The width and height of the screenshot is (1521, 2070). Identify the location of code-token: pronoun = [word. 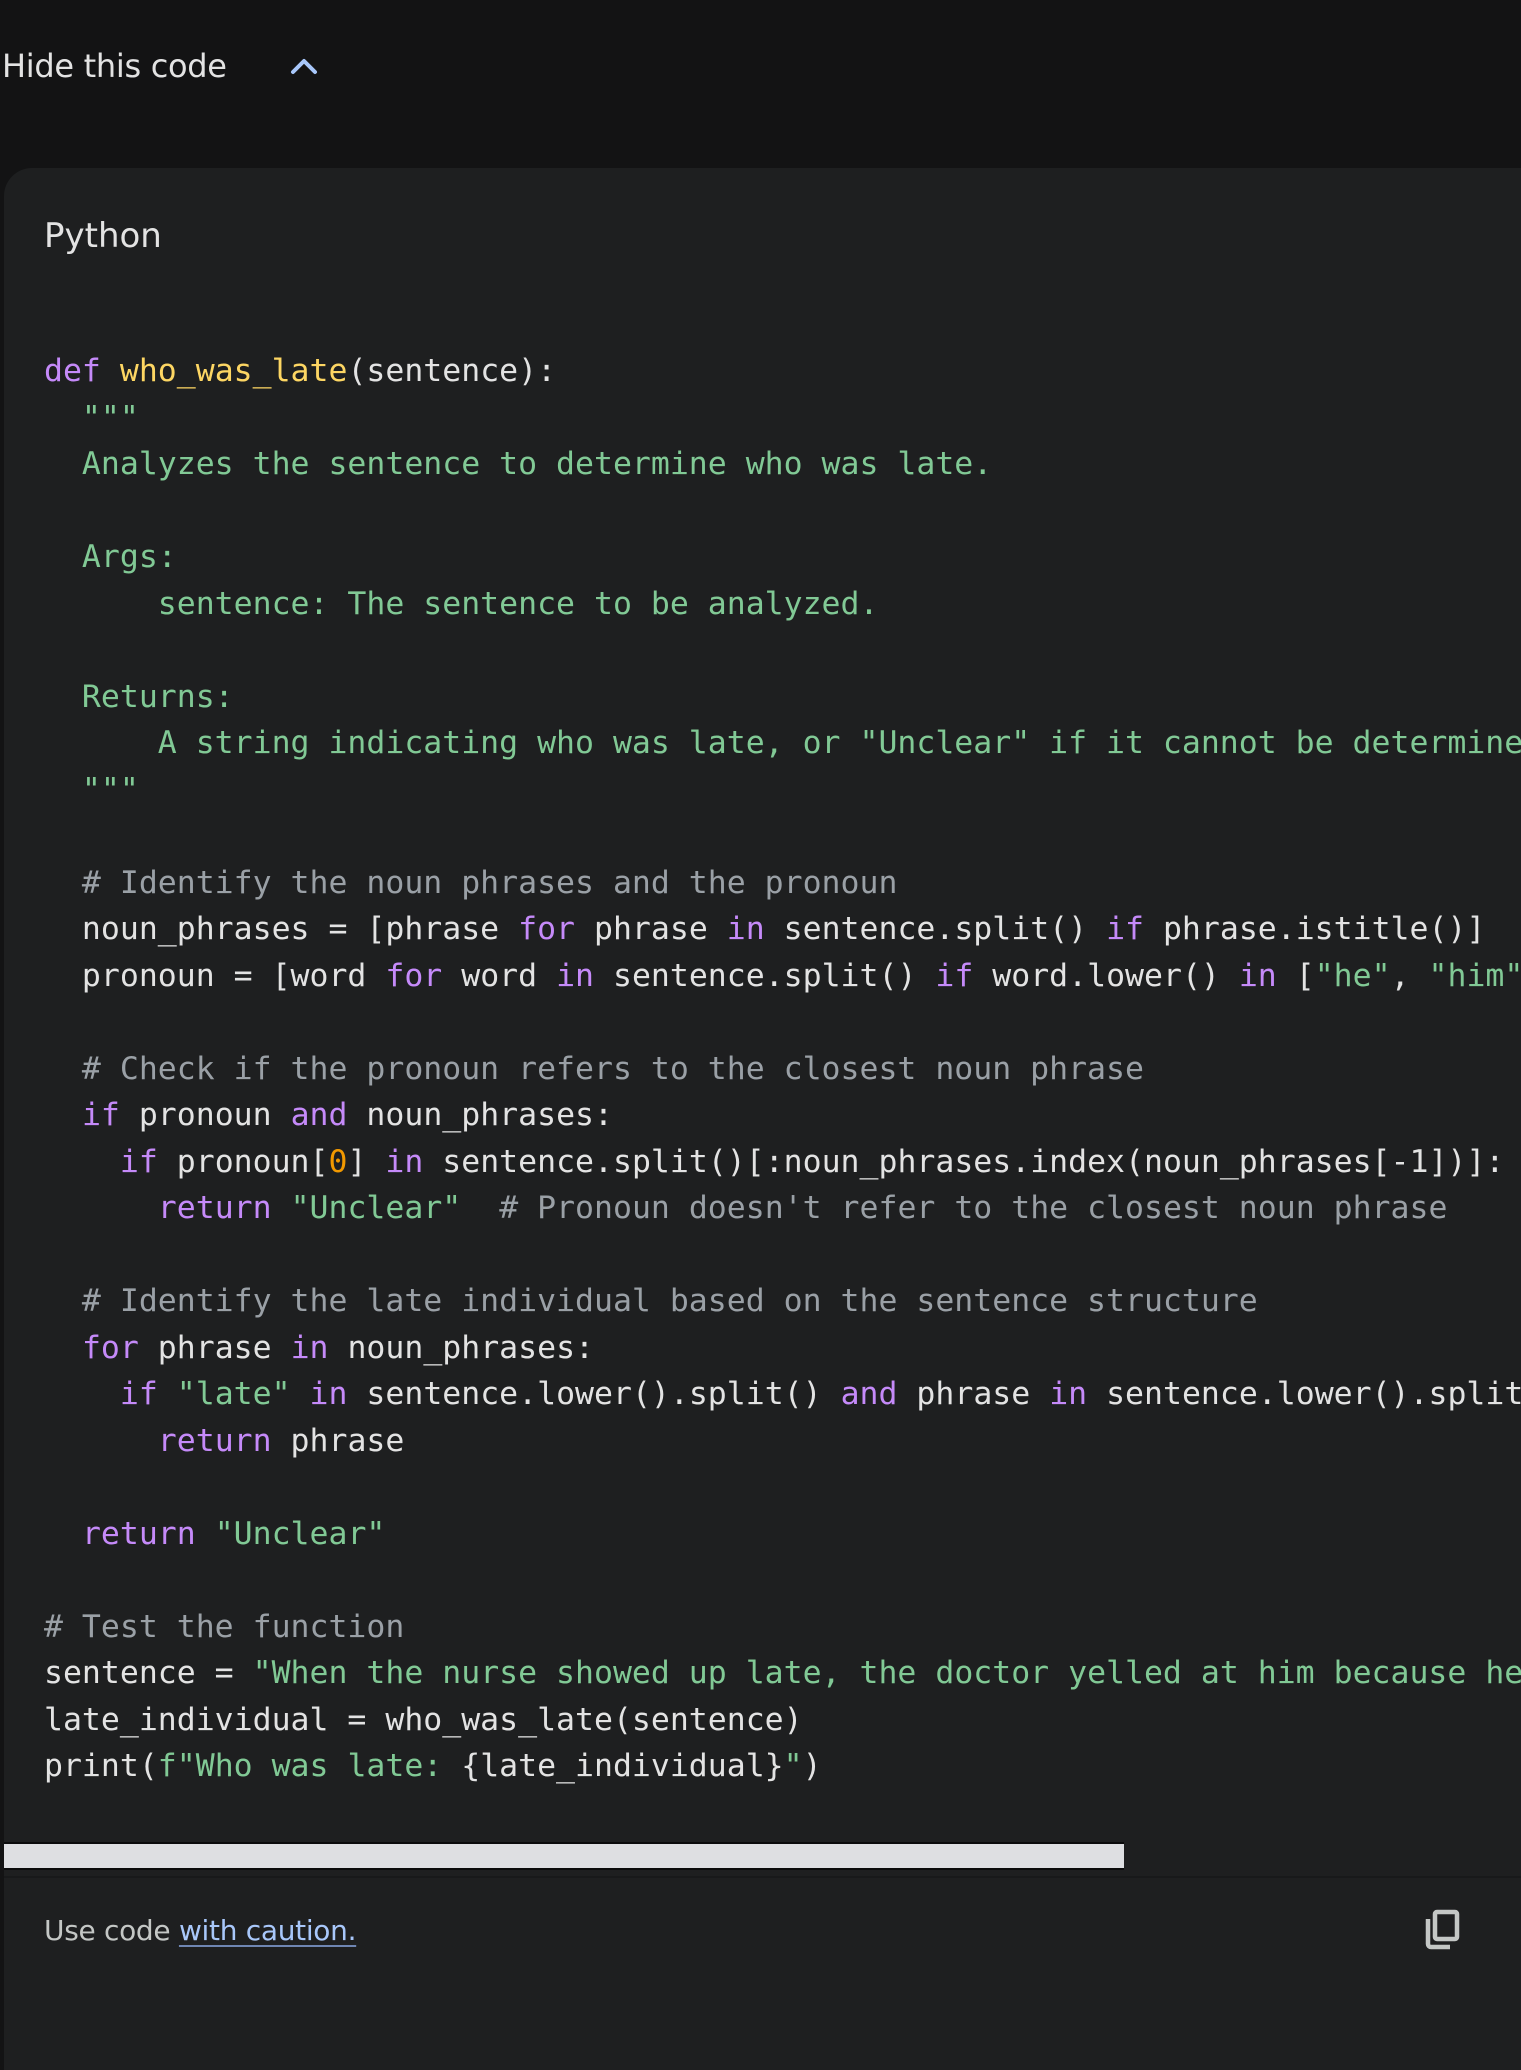
(215, 975).